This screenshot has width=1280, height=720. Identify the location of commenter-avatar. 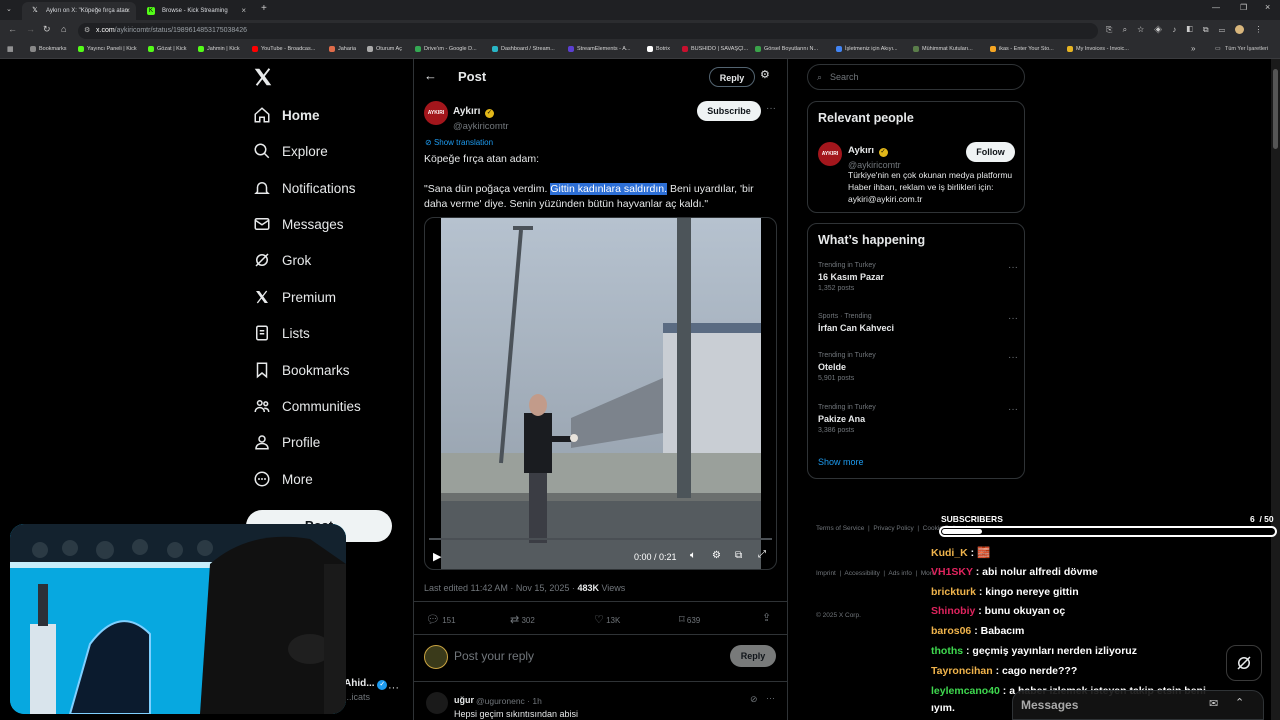
(437, 703).